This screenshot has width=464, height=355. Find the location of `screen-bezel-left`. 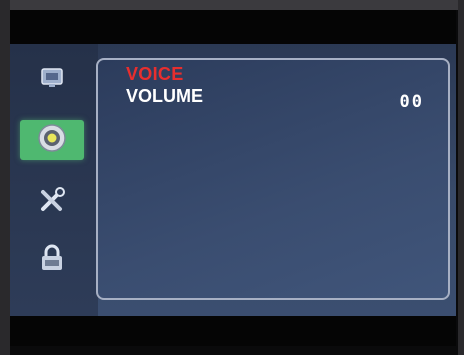

screen-bezel-left is located at coordinates (5, 177).